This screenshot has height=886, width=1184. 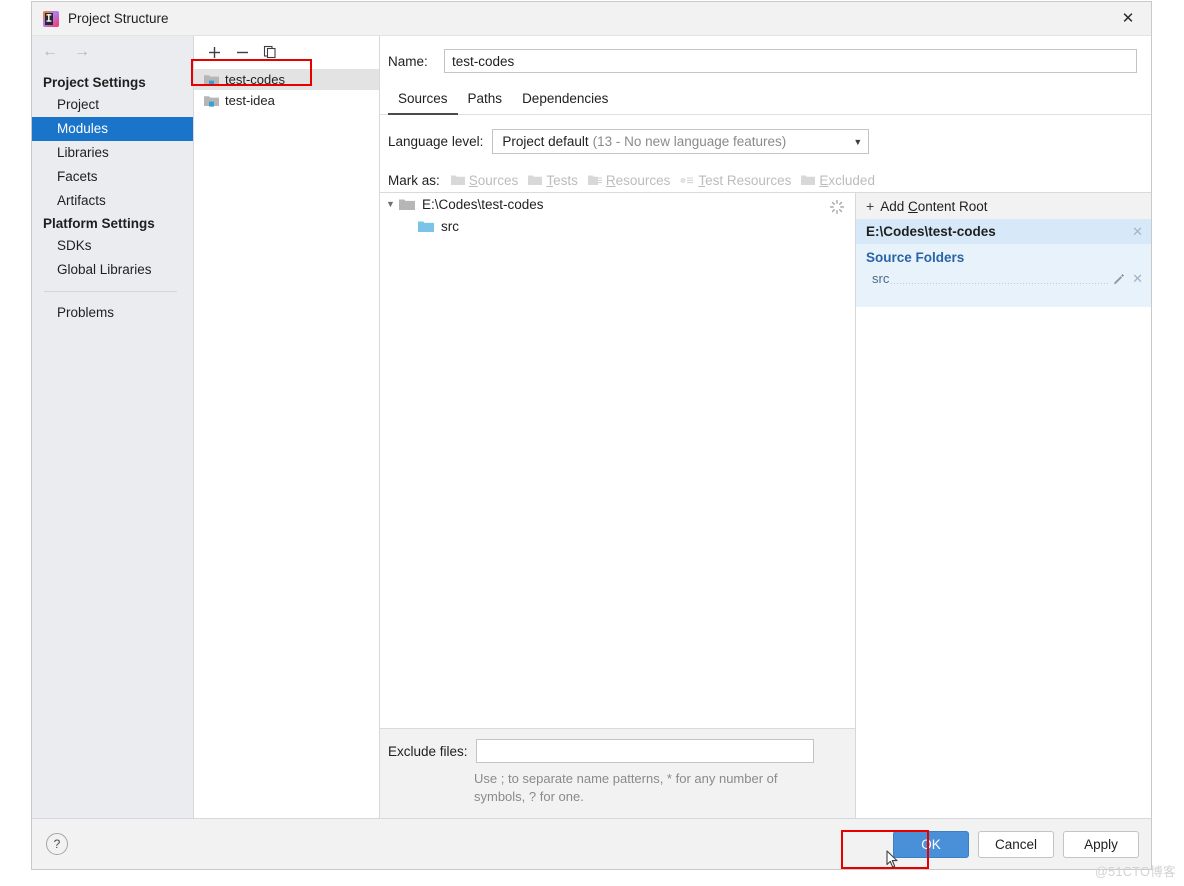 What do you see at coordinates (1137, 279) in the screenshot?
I see `remove-source-folder-icon: ✕` at bounding box center [1137, 279].